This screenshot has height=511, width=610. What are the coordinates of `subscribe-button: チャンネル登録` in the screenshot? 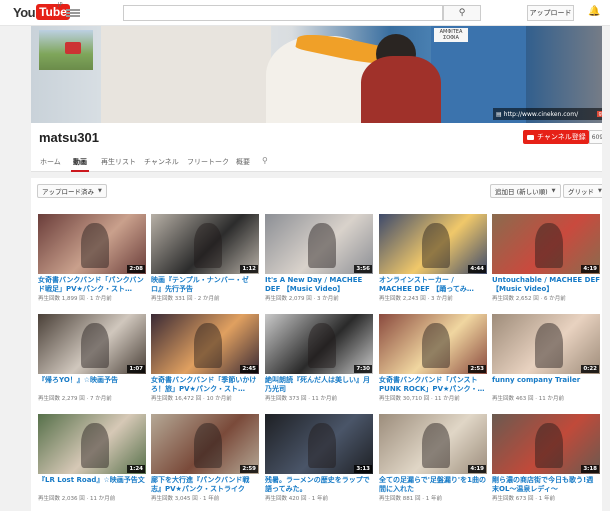 It's located at (556, 137).